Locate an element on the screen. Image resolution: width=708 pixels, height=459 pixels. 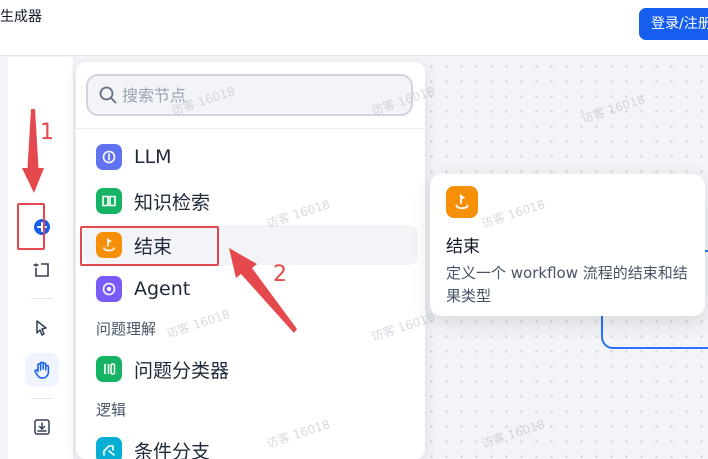
node-label: 条件分支 is located at coordinates (172, 449).